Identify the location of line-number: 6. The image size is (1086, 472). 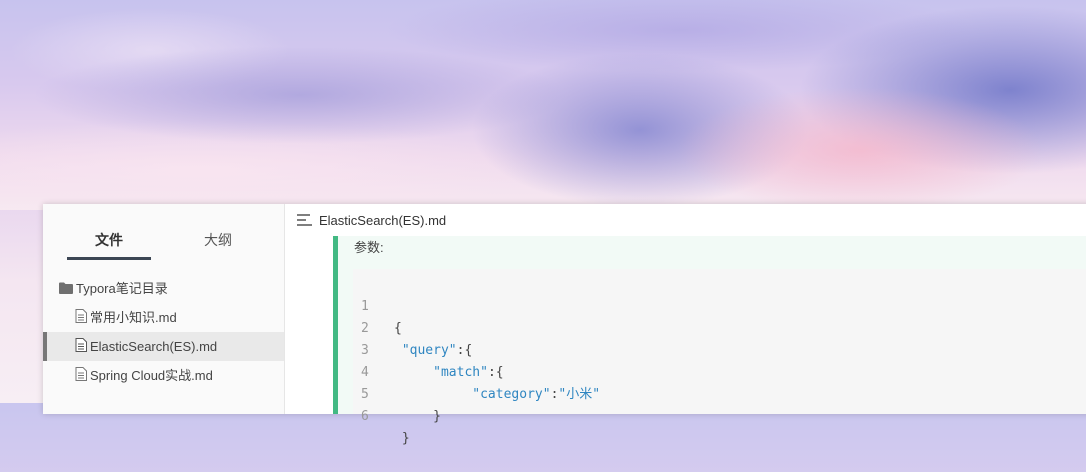
(365, 416).